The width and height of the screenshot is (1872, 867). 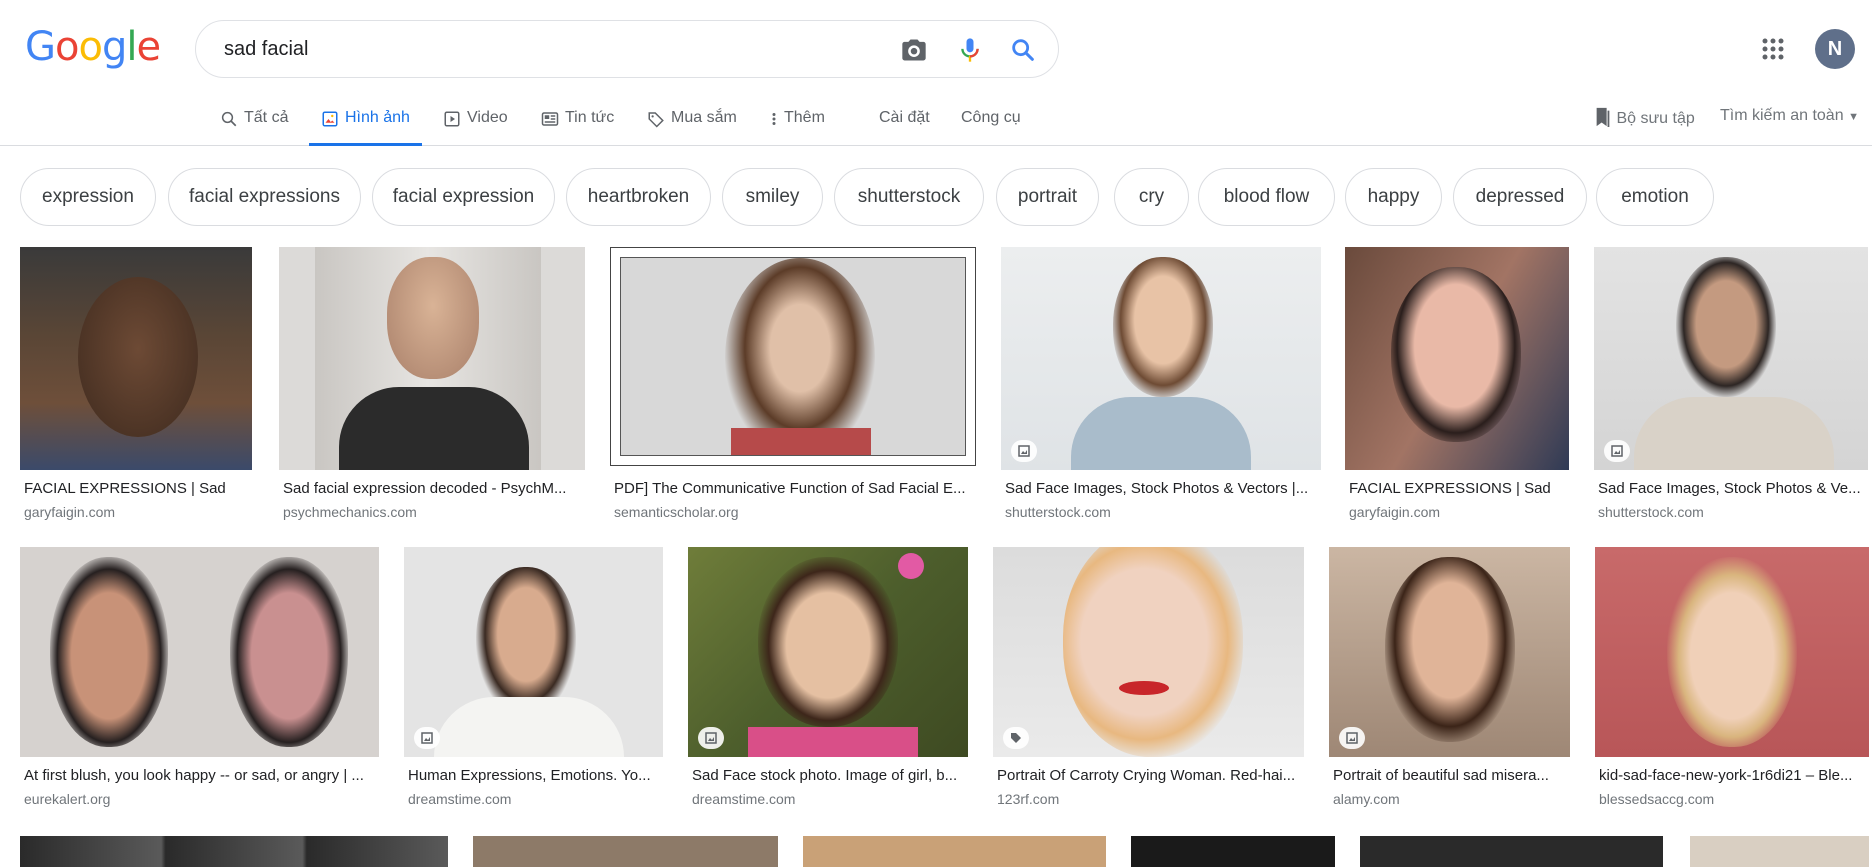 What do you see at coordinates (1047, 197) in the screenshot?
I see `chip: portrait` at bounding box center [1047, 197].